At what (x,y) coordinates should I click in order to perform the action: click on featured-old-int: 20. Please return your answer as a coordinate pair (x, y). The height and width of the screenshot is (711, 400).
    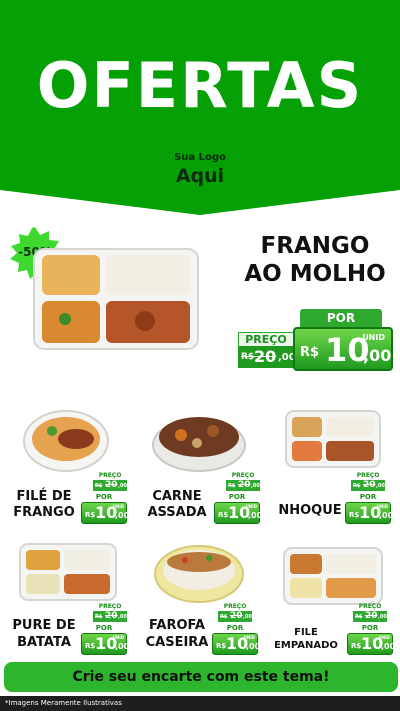
    Looking at the image, I should click on (265, 356).